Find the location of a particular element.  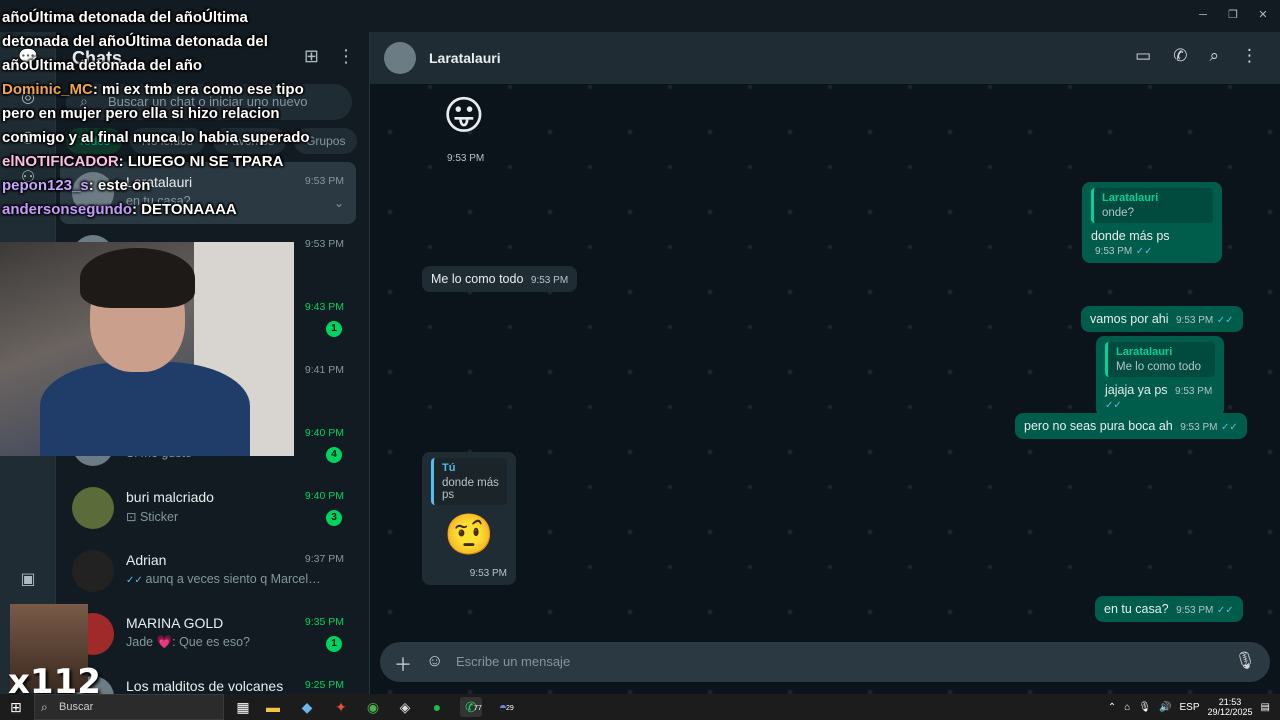

sticker-icon: ☺ is located at coordinates (434, 661).